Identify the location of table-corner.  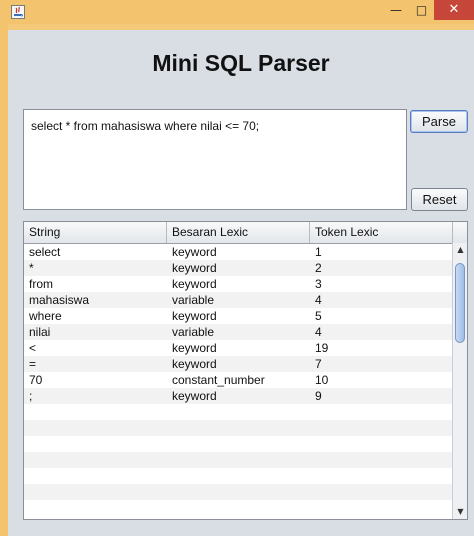
(459, 233).